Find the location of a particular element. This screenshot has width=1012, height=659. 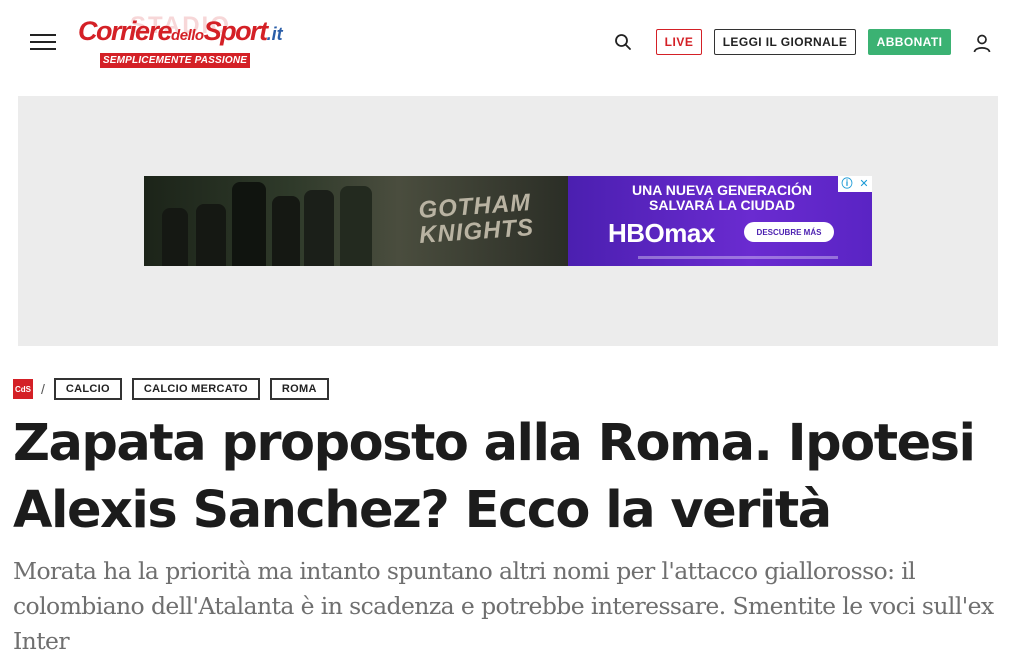

ad-fineprint is located at coordinates (738, 257).